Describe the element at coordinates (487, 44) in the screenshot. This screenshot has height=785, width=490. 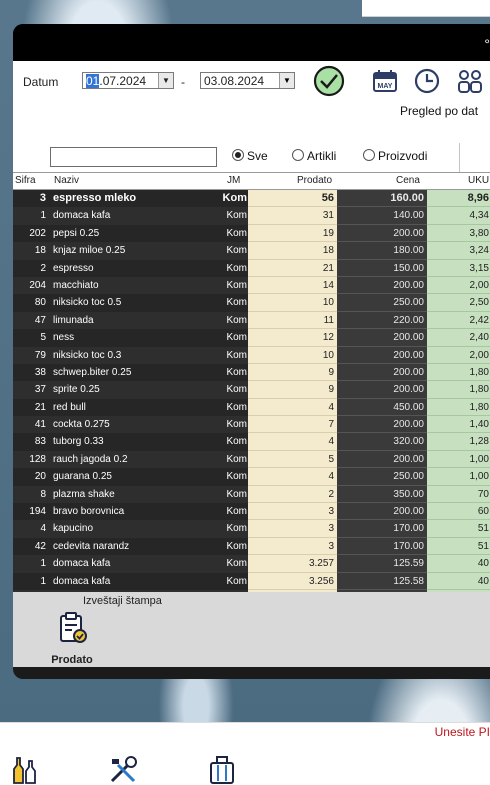
I see `close-icon: °` at that location.